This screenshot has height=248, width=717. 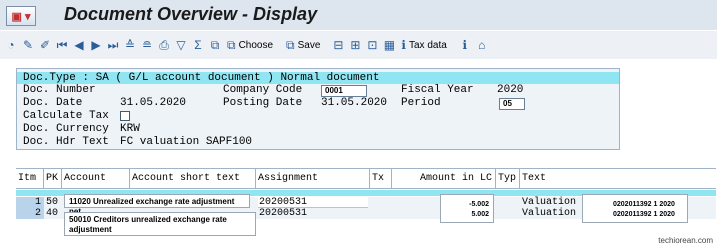 I want to click on choose-button: ⧉ Choose, so click(x=250, y=45).